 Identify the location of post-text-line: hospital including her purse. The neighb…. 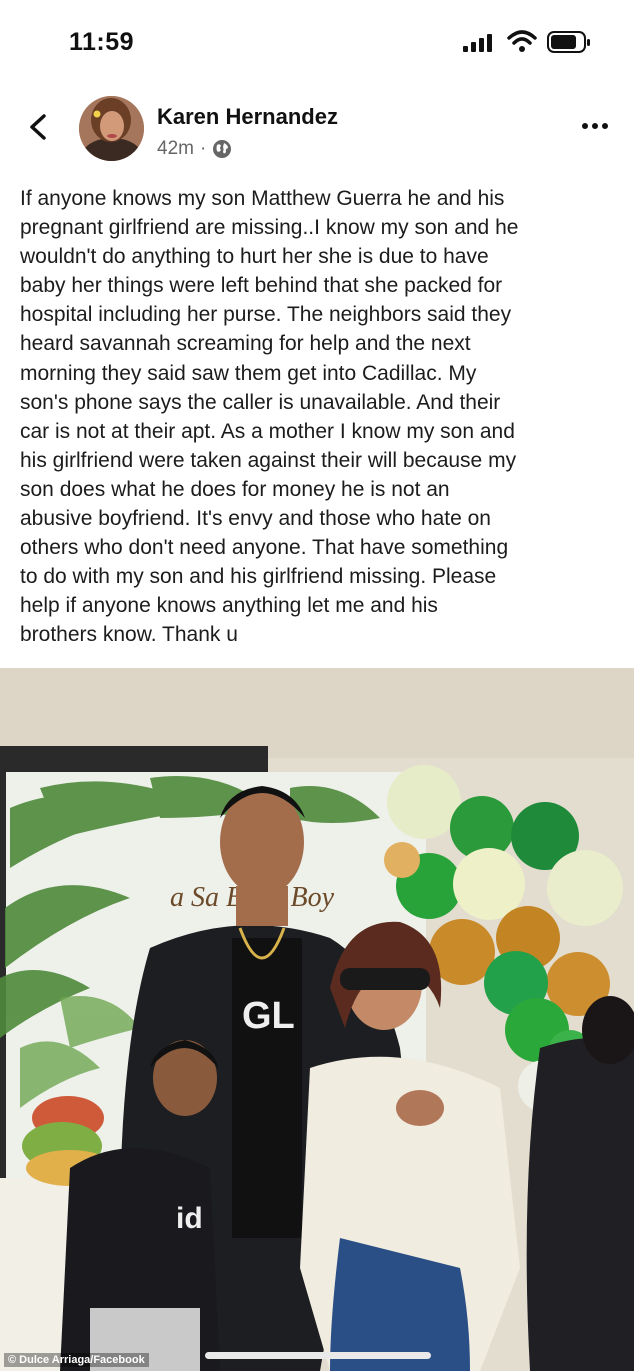
(266, 315).